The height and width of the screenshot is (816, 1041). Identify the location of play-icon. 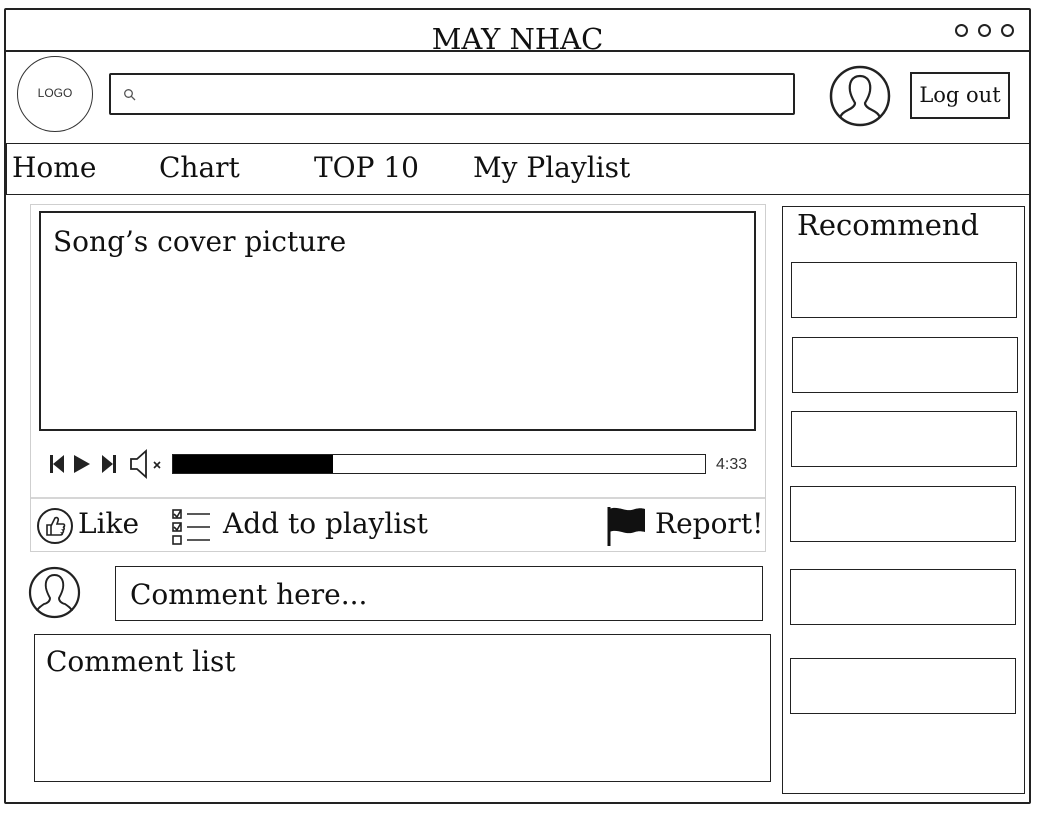
(82, 464).